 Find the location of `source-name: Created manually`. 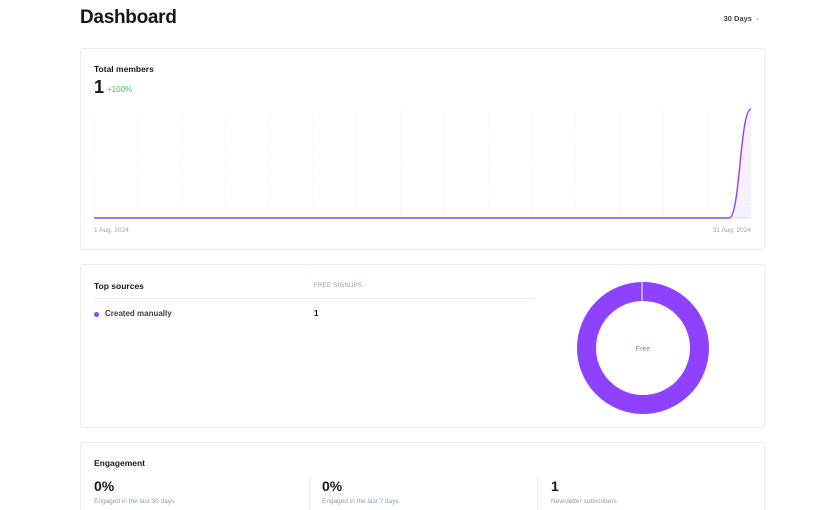

source-name: Created manually is located at coordinates (138, 313).